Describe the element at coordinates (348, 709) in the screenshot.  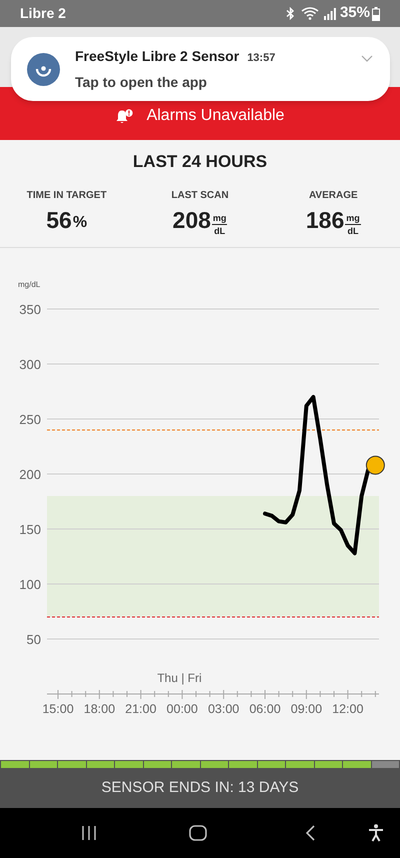
I see `x-axis-label: 12:00` at that location.